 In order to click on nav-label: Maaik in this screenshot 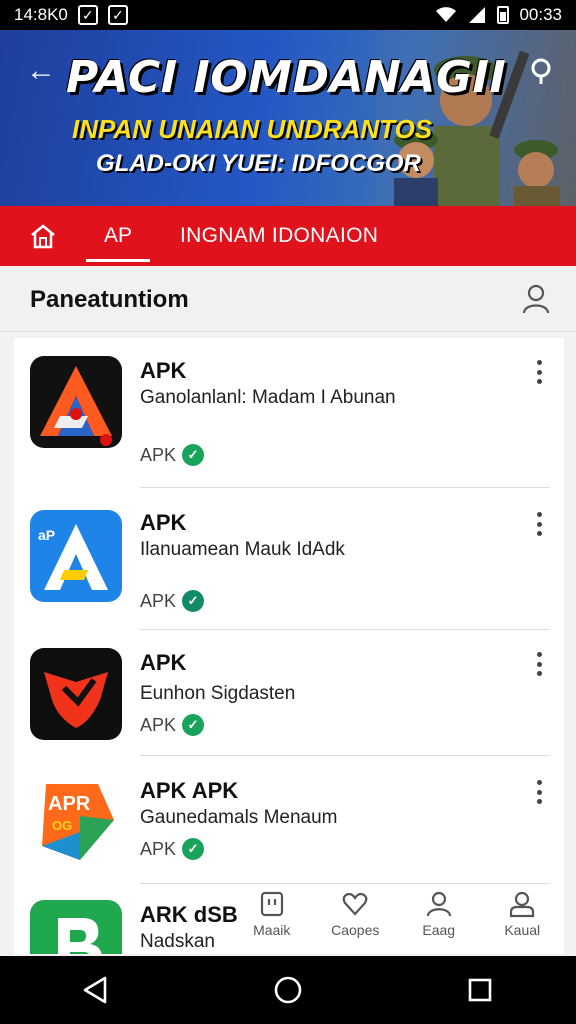, I will do `click(272, 930)`.